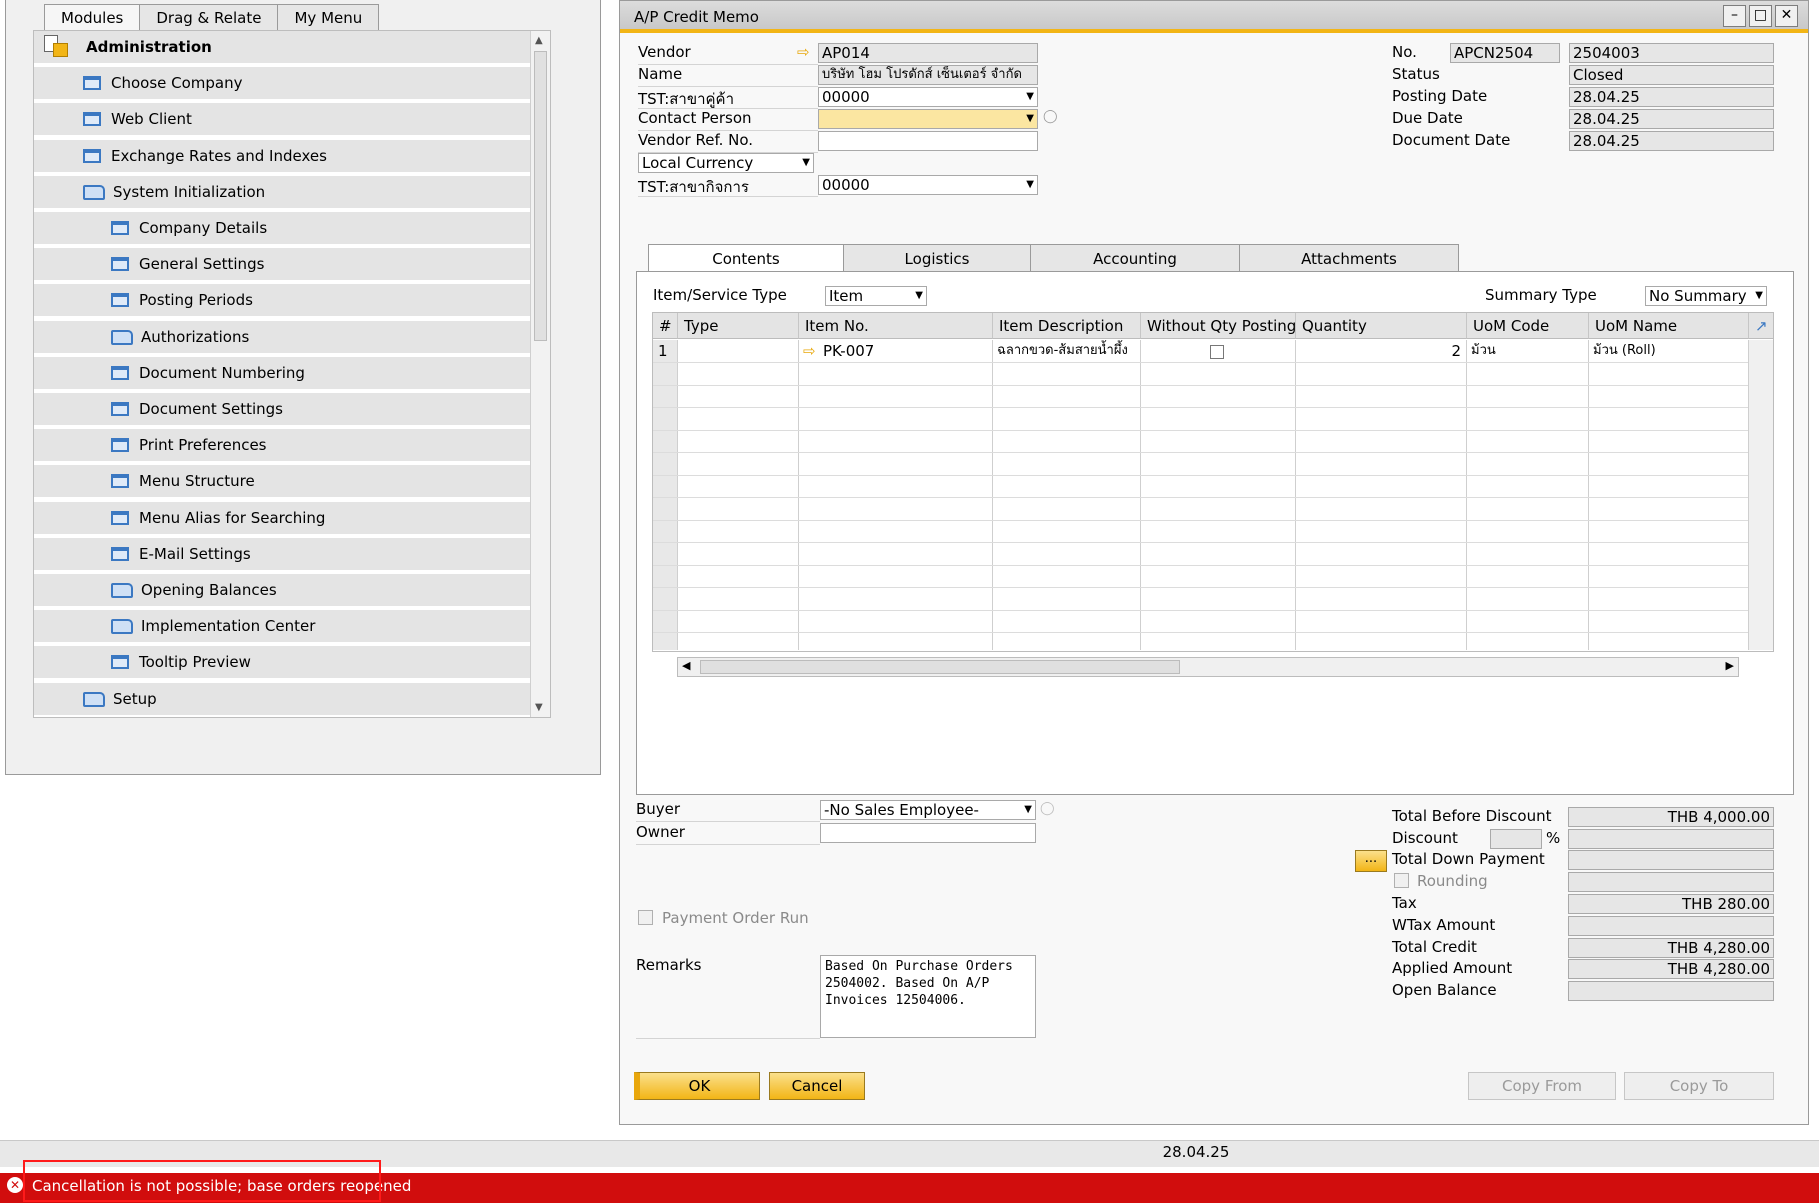  Describe the element at coordinates (1068, 351) in the screenshot. I see `row-item-description: ฉลากขวด-ส้มสายน้ำผึ้ง` at that location.